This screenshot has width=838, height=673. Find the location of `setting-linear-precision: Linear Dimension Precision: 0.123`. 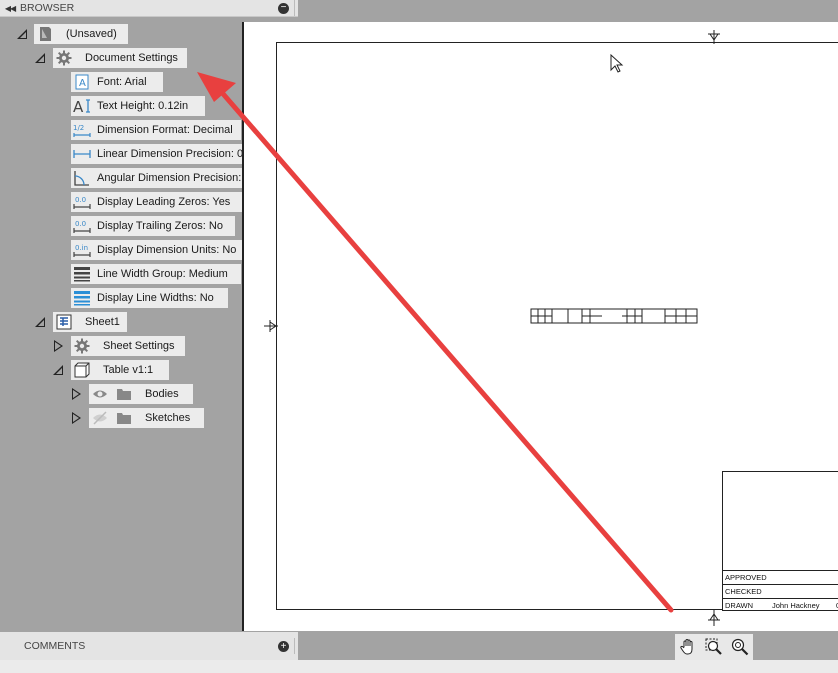

setting-linear-precision: Linear Dimension Precision: 0.123 is located at coordinates (168, 154).